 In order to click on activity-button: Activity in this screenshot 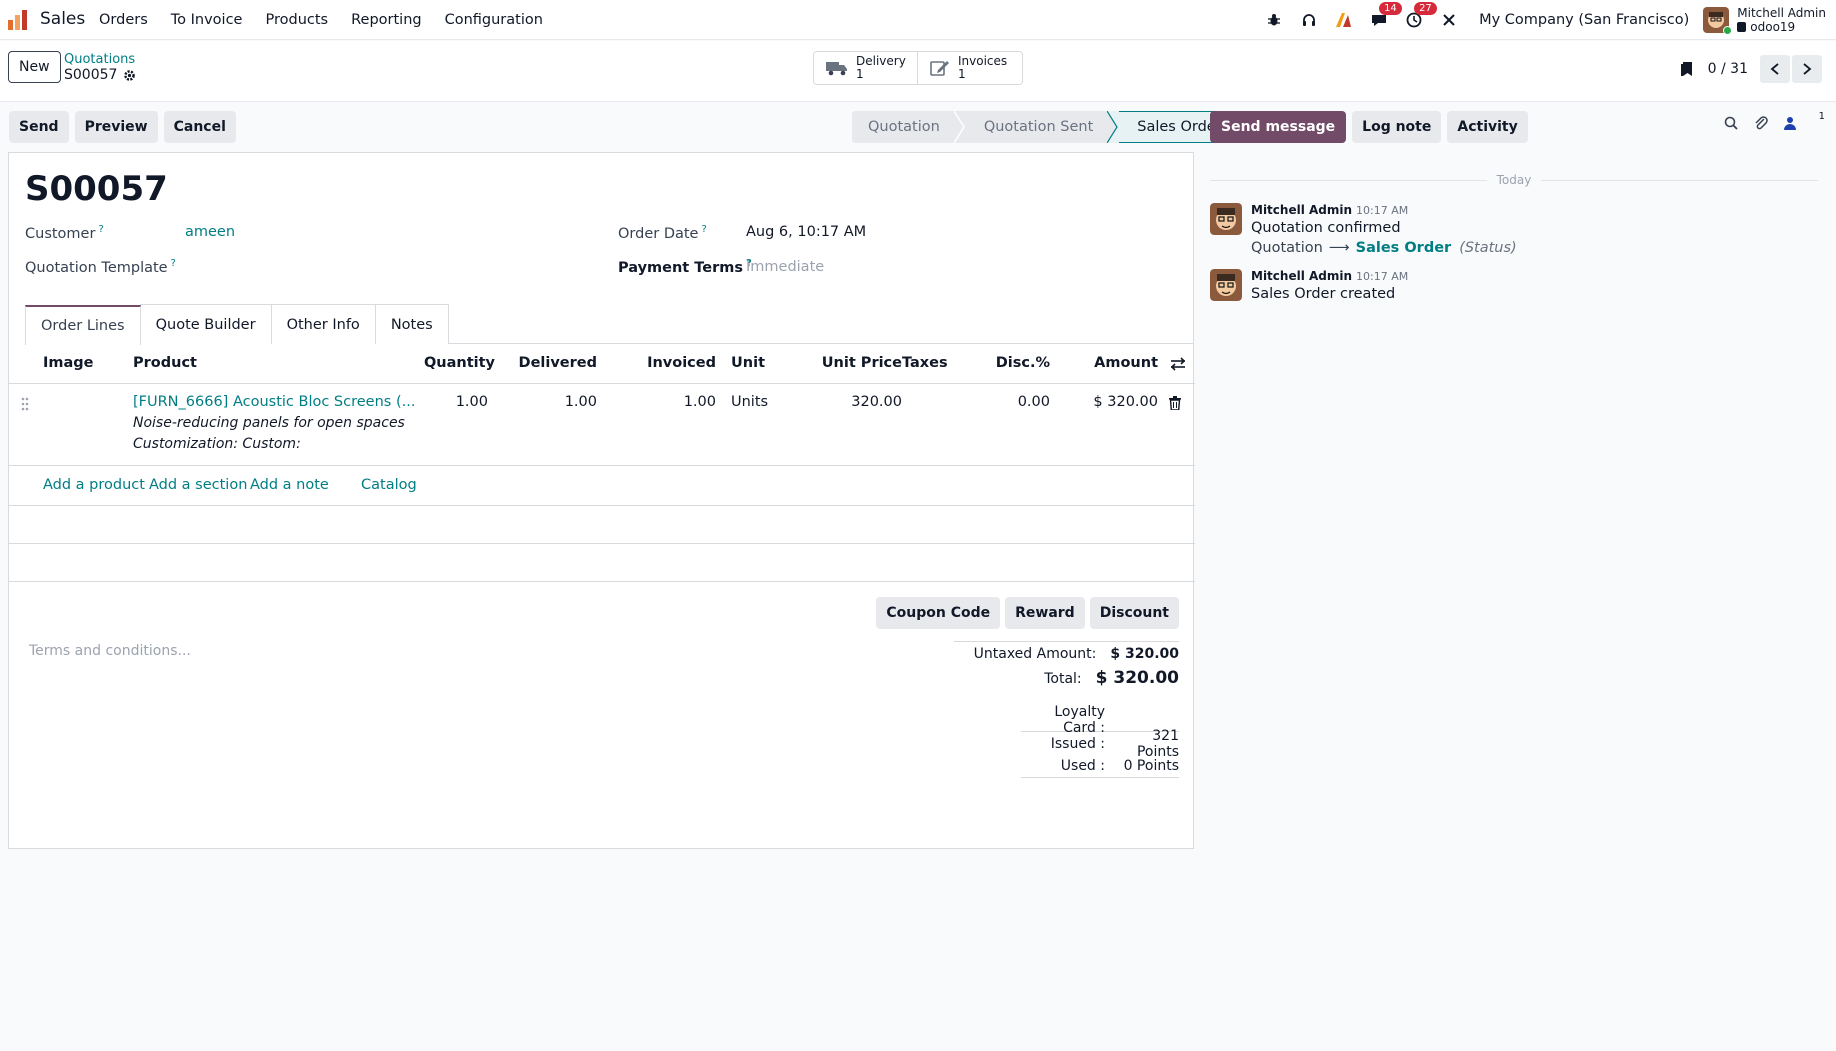, I will do `click(1487, 127)`.